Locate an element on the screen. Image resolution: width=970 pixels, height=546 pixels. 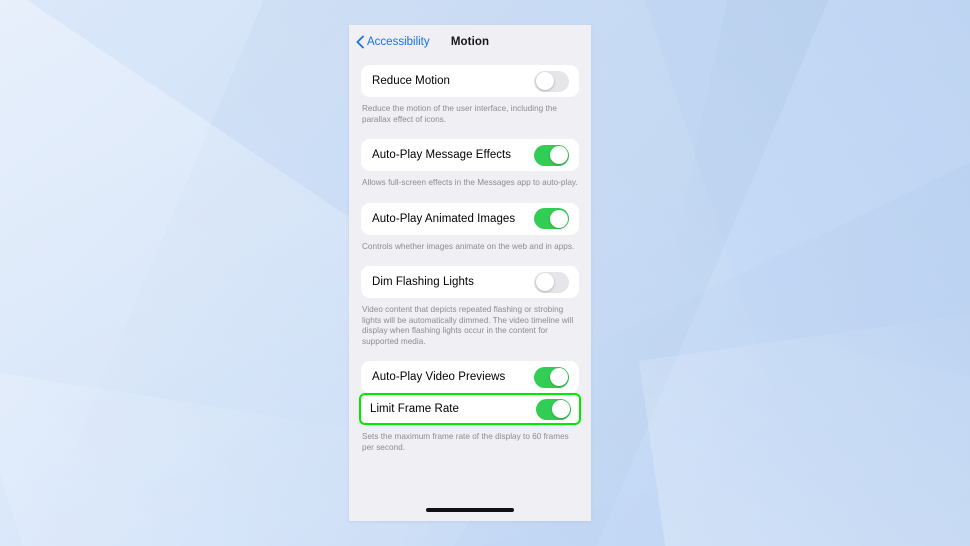
setting-label-auto-play-animated-images: Auto-Play Animated Images is located at coordinates (444, 218).